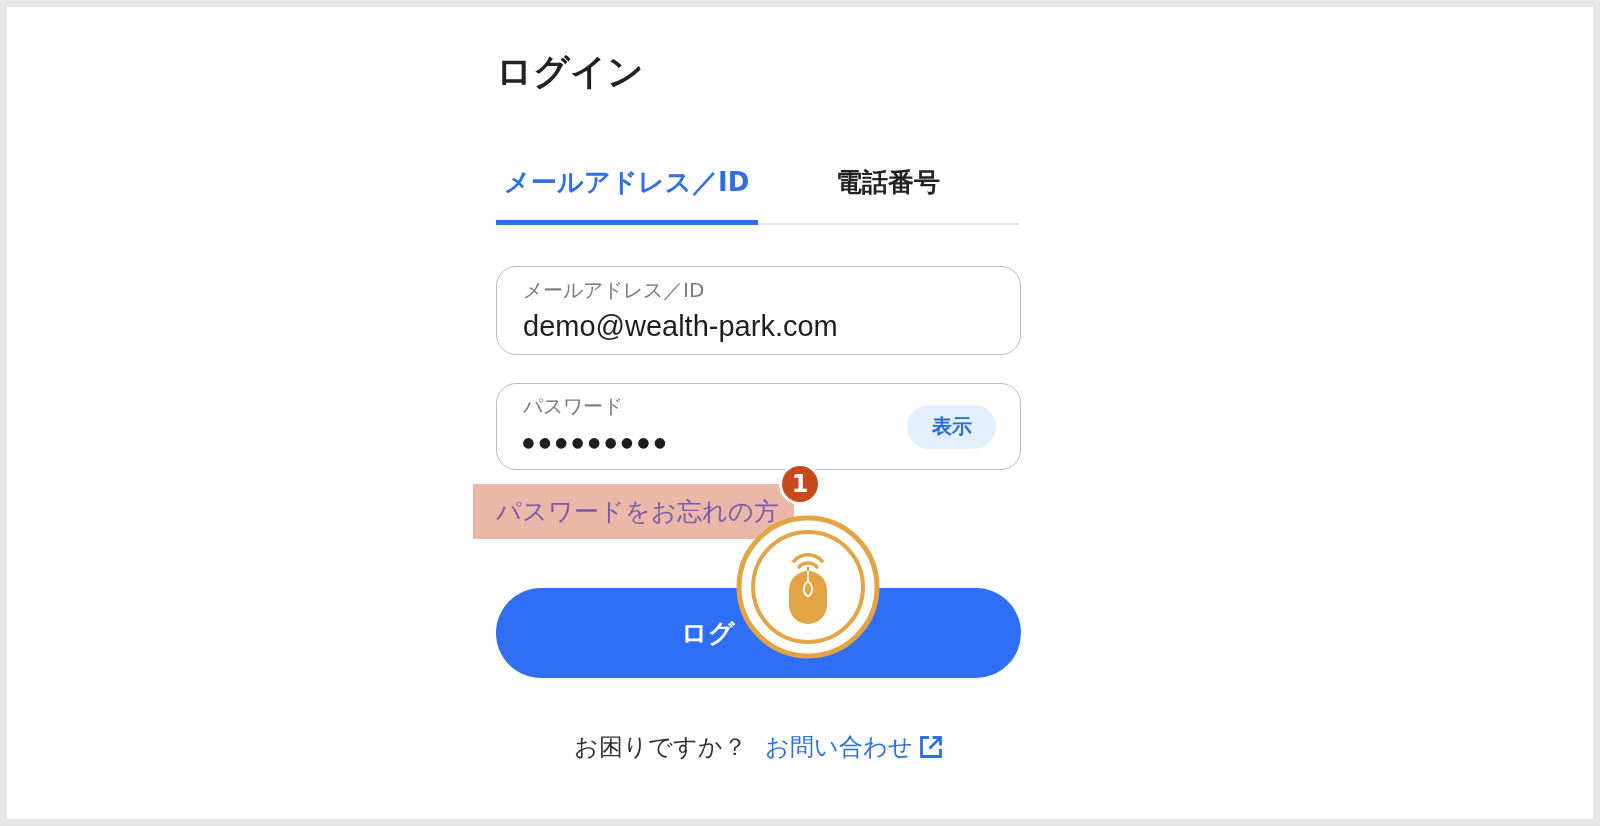 The image size is (1600, 826). I want to click on show-password-button: 表示, so click(951, 426).